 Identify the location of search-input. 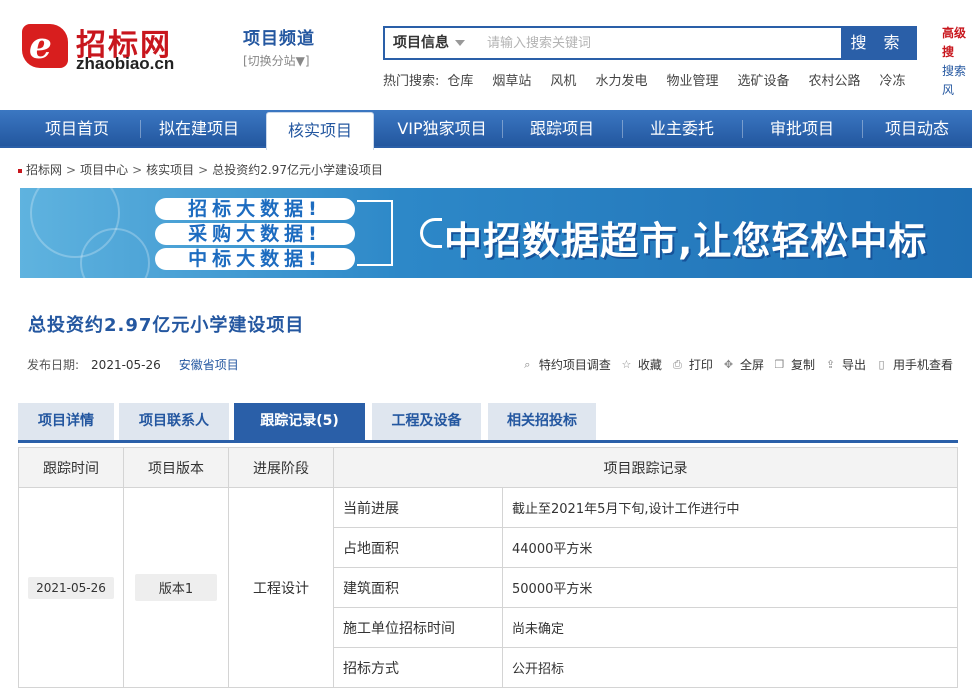
(661, 43).